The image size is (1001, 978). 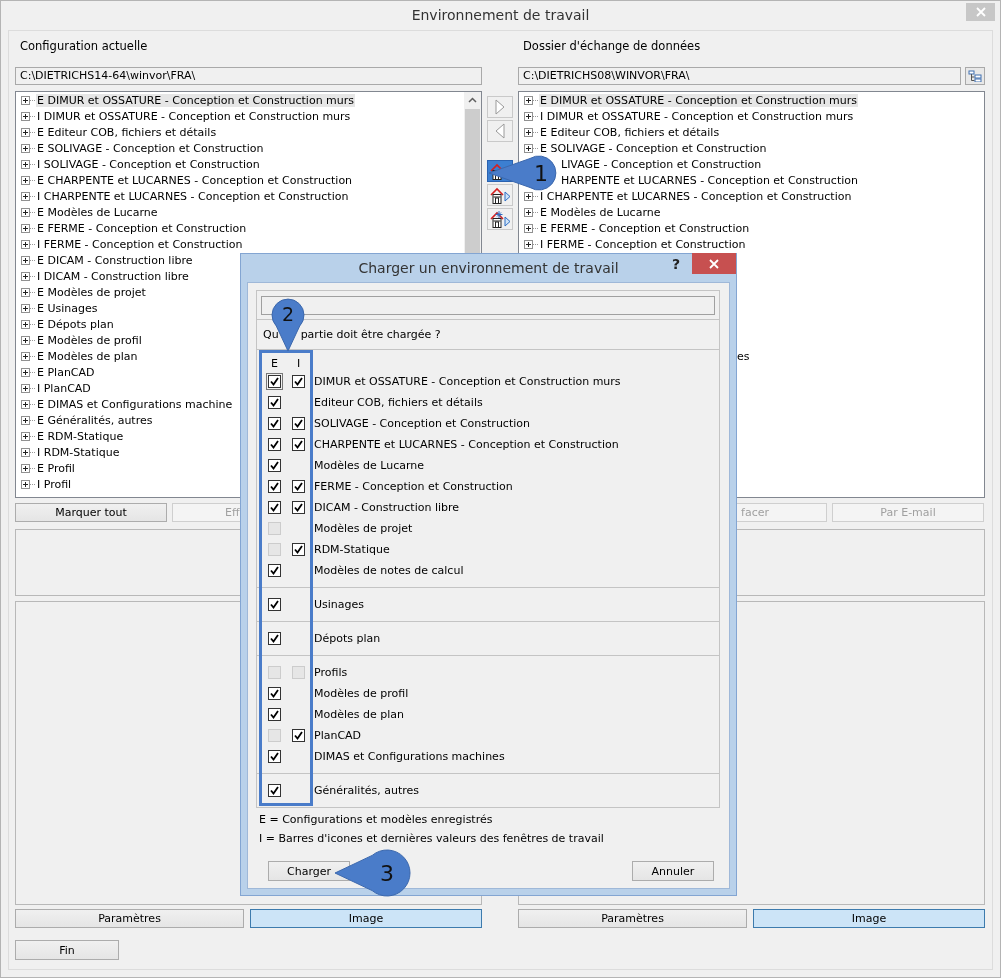 I want to click on callout-number: 1, so click(x=541, y=173).